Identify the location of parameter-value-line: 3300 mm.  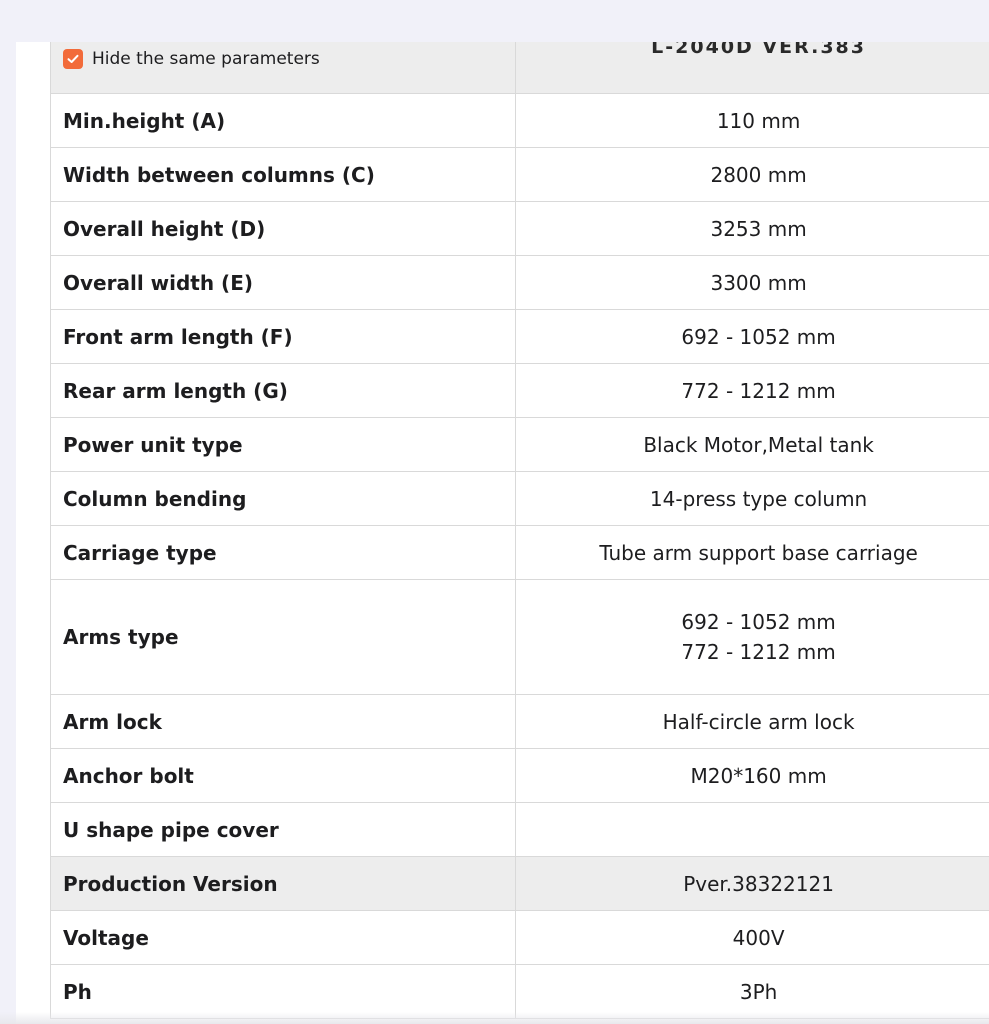
(758, 282).